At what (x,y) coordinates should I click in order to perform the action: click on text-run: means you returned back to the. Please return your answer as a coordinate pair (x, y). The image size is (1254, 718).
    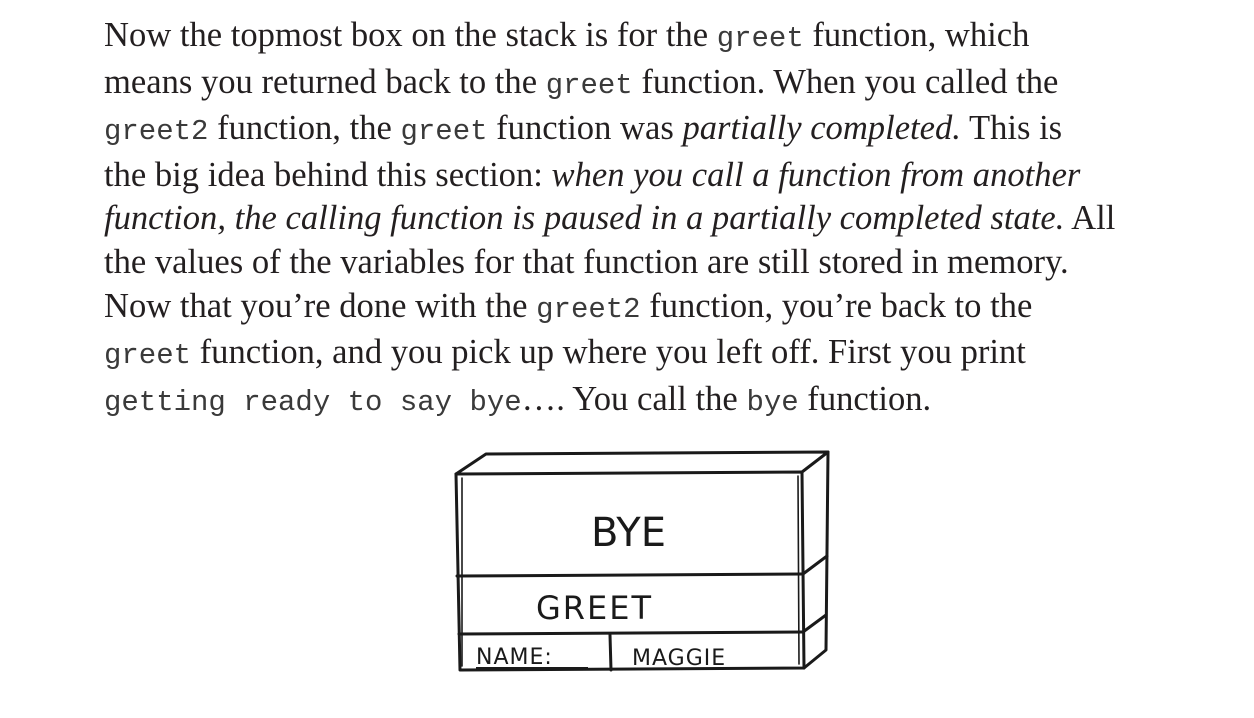
    Looking at the image, I should click on (325, 81).